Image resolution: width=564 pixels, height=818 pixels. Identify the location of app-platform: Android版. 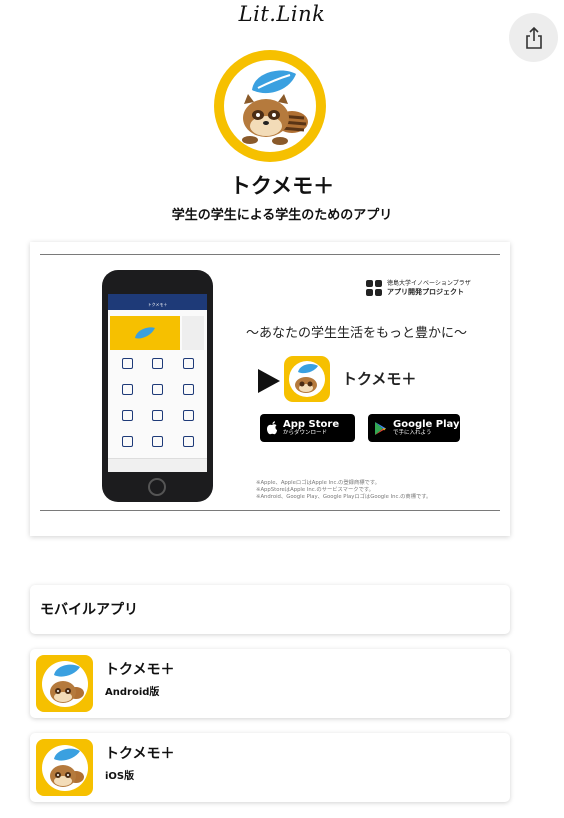
(132, 692).